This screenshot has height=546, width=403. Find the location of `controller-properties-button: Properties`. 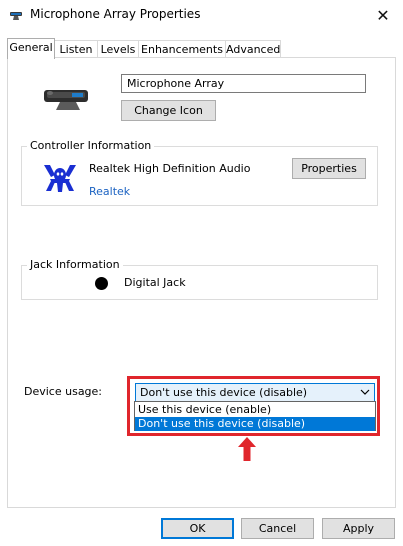

controller-properties-button: Properties is located at coordinates (329, 168).